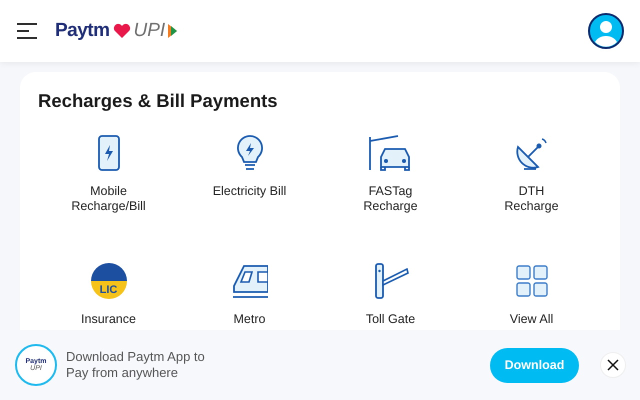 Image resolution: width=640 pixels, height=400 pixels. What do you see at coordinates (108, 199) in the screenshot?
I see `service-label: Mobile Recharge/Bill` at bounding box center [108, 199].